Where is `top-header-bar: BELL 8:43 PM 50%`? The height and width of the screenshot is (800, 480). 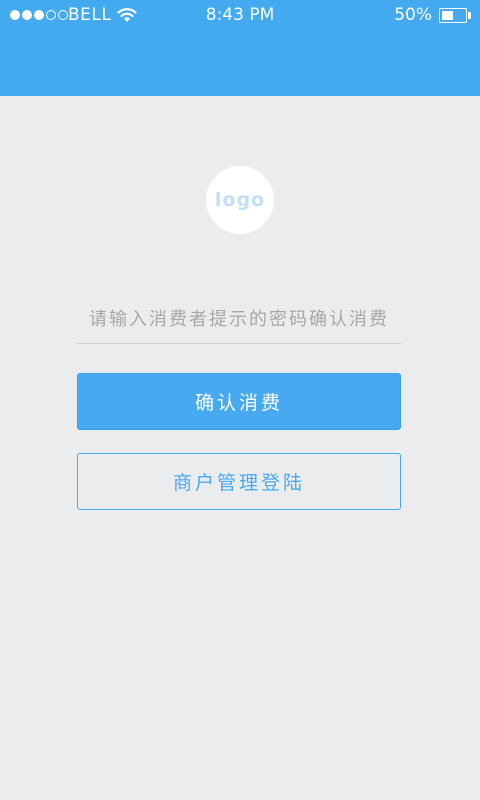 top-header-bar: BELL 8:43 PM 50% is located at coordinates (240, 48).